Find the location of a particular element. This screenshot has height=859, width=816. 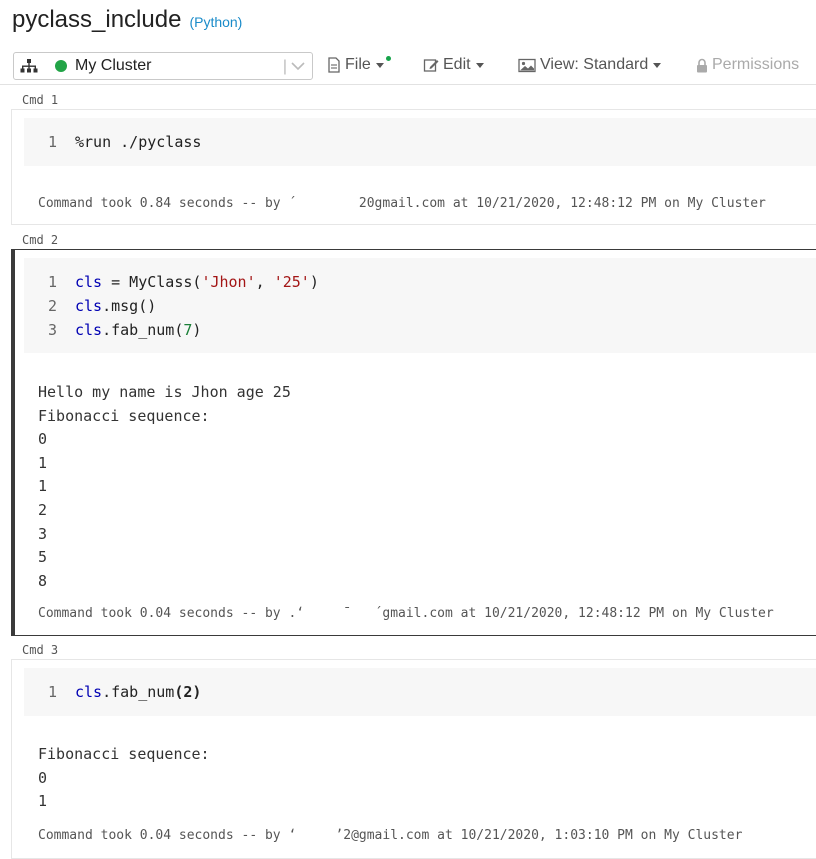

cluster-tree-icon is located at coordinates (29, 66).